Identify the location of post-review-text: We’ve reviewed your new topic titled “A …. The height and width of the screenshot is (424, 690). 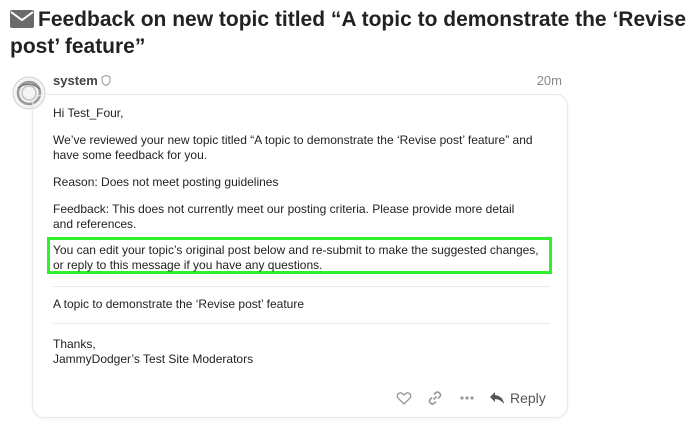
(293, 147).